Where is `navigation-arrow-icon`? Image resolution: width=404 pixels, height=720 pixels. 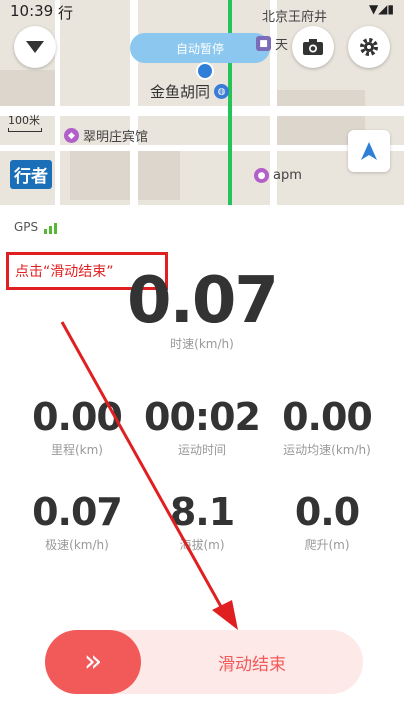
navigation-arrow-icon is located at coordinates (369, 151).